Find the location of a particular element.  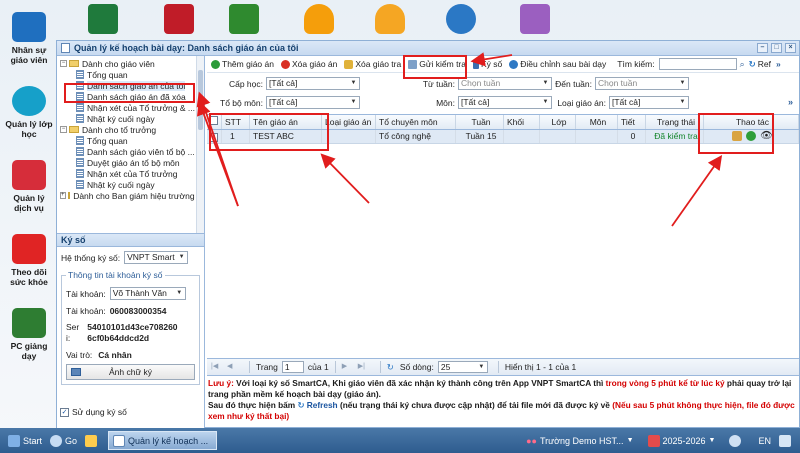

col-type: Loại giáo án is located at coordinates (348, 122).